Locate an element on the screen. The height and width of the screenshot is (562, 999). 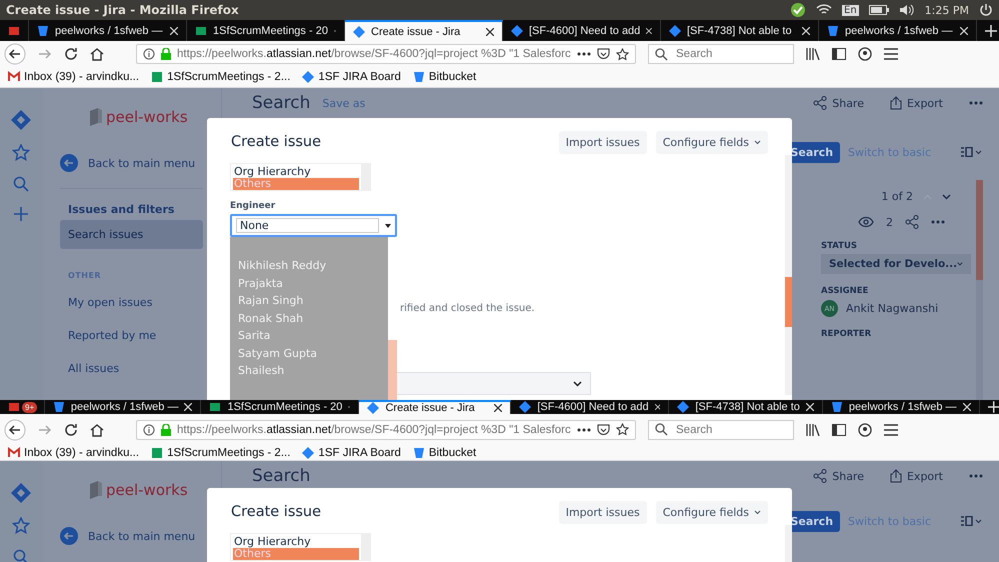
select-field: None is located at coordinates (313, 225).